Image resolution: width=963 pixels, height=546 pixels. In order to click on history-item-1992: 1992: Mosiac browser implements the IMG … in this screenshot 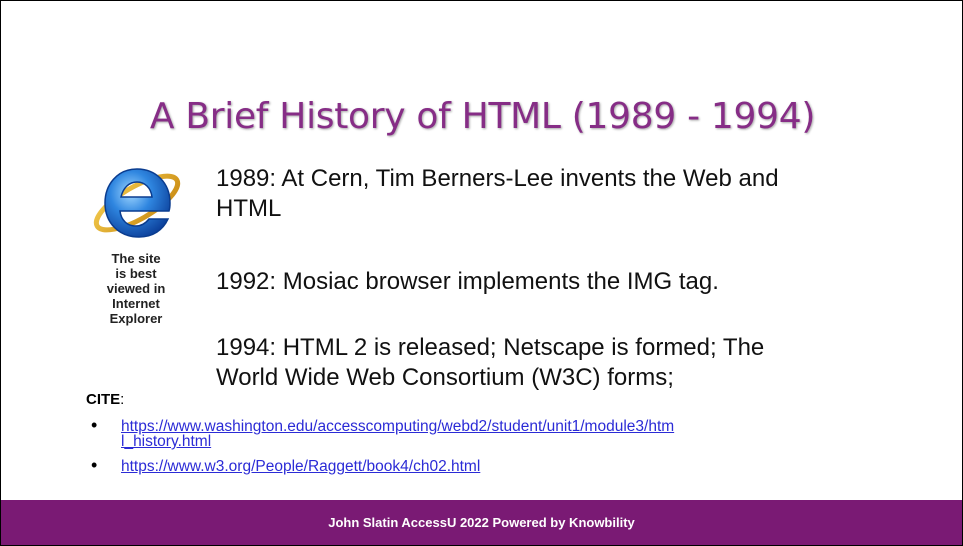, I will do `click(566, 282)`.